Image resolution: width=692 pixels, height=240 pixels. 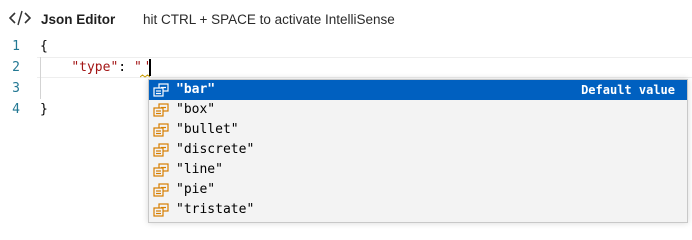 What do you see at coordinates (196, 109) in the screenshot?
I see `suggest-label: "box"` at bounding box center [196, 109].